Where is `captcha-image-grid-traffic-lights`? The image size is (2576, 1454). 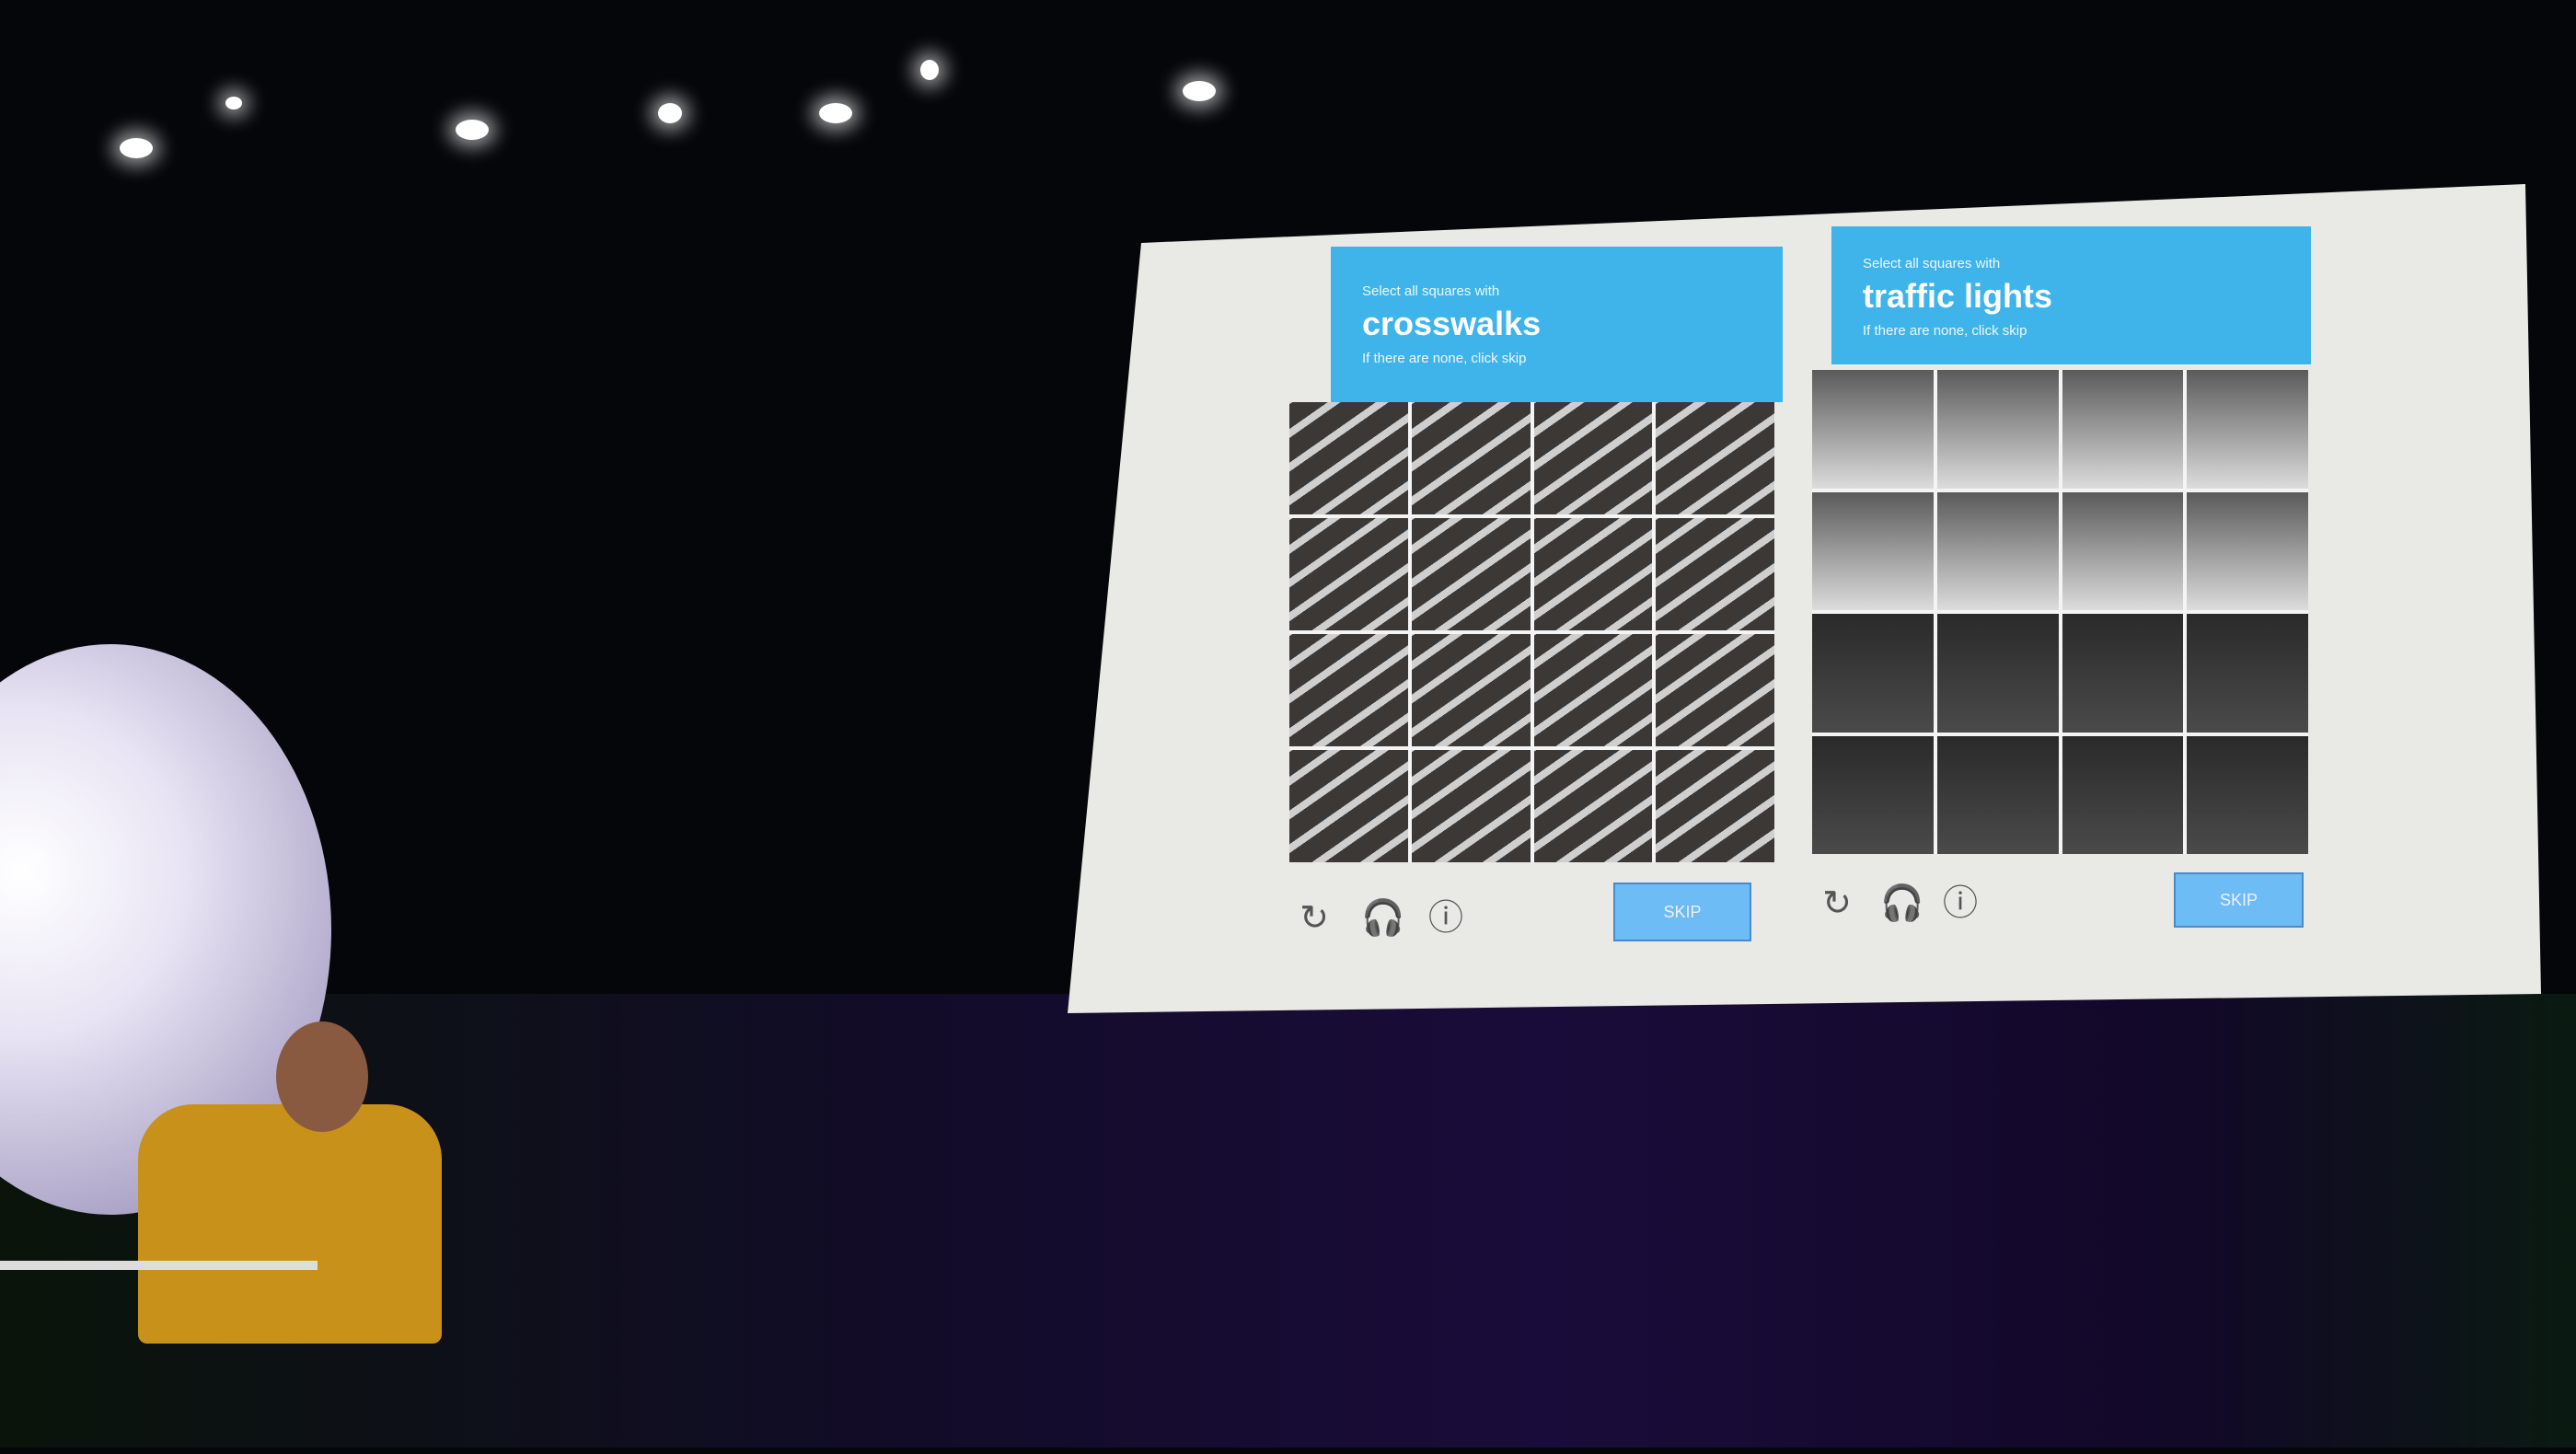
captcha-image-grid-traffic-lights is located at coordinates (2060, 612).